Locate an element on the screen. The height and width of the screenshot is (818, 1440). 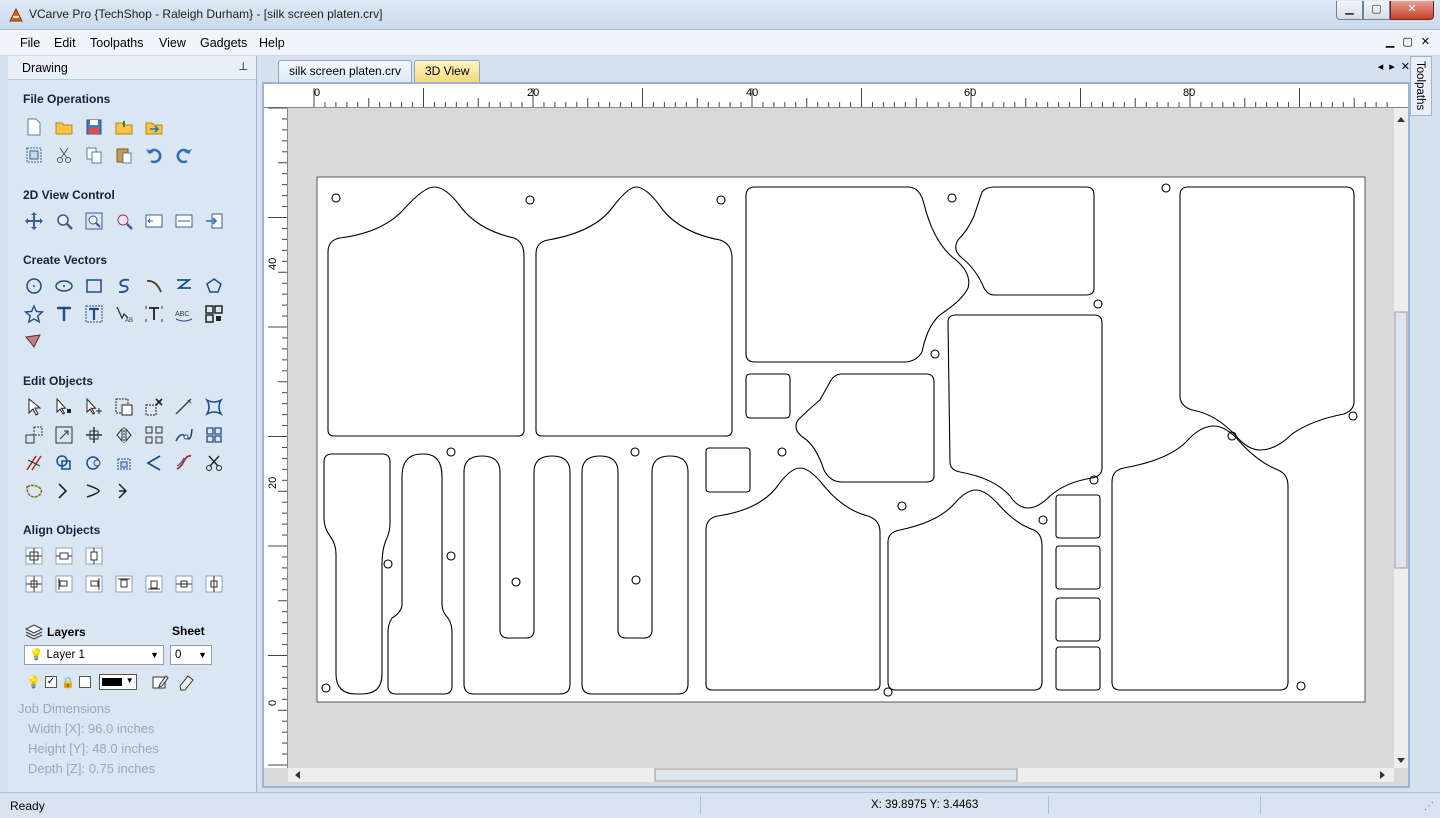
layer-color-picker: ▼ is located at coordinates (117, 682).